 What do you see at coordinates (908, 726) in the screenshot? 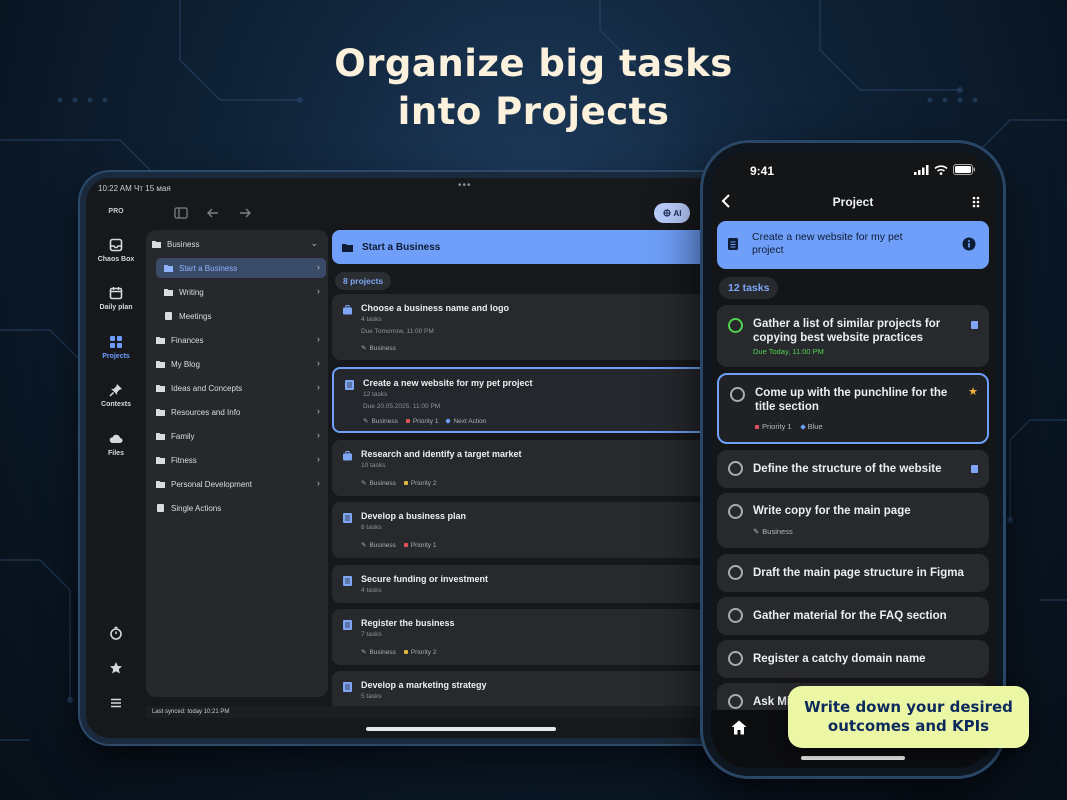
I see `callout-line-2: outcomes and KPIs` at bounding box center [908, 726].